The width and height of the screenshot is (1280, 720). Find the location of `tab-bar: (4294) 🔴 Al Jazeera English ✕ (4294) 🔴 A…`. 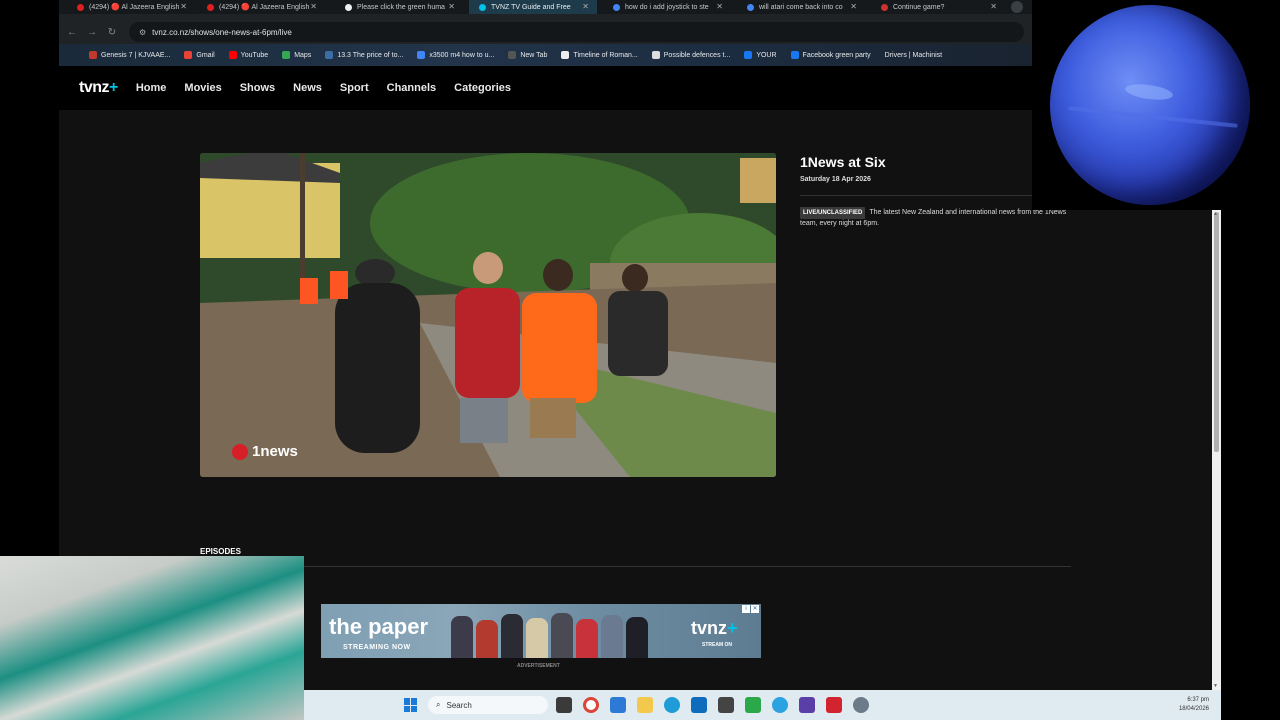

tab-bar: (4294) 🔴 Al Jazeera English ✕ (4294) 🔴 A… is located at coordinates (545, 7).